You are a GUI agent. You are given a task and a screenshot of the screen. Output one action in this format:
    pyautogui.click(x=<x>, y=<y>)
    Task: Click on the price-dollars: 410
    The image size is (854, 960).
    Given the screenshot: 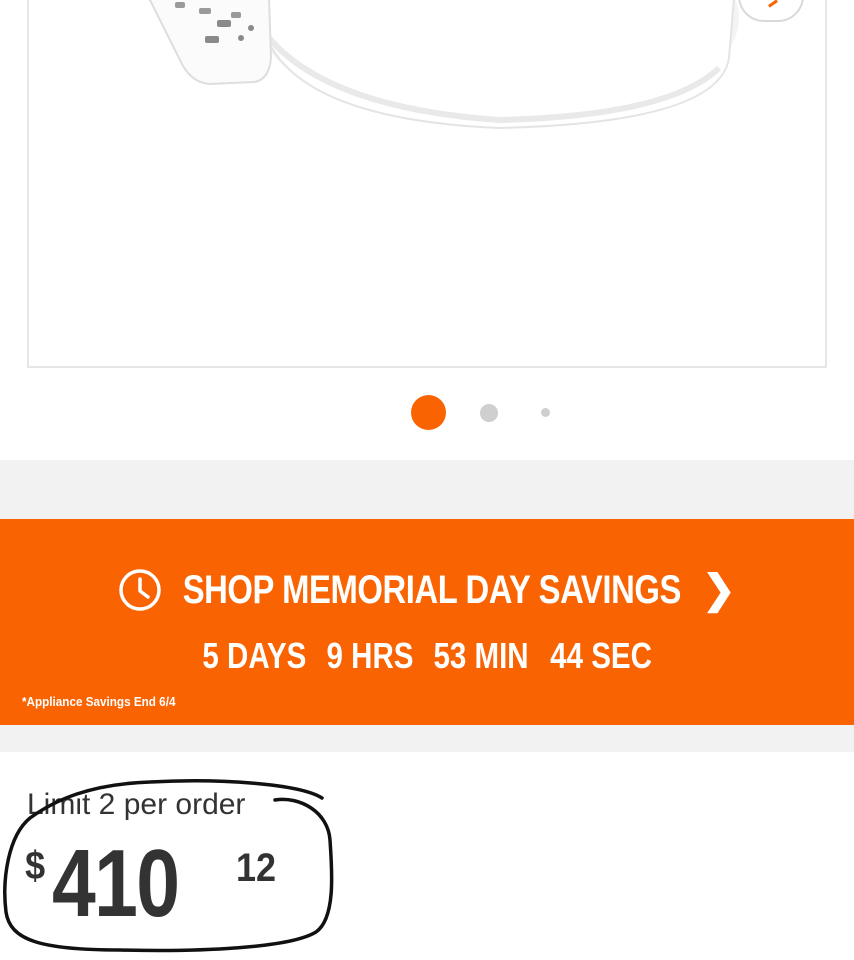 What is the action you would take?
    pyautogui.click(x=116, y=883)
    